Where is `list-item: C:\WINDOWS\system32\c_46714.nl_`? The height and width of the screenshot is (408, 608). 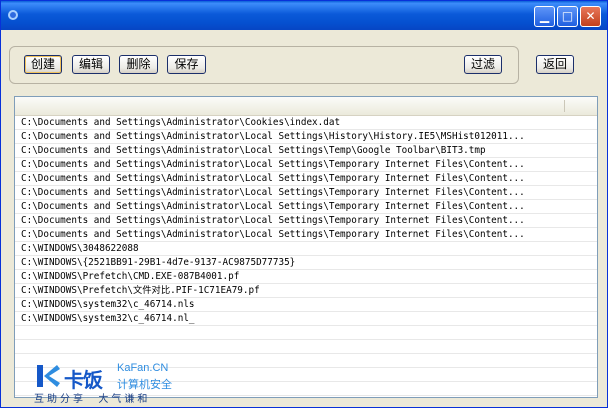
list-item: C:\WINDOWS\system32\c_46714.nl_ is located at coordinates (306, 319).